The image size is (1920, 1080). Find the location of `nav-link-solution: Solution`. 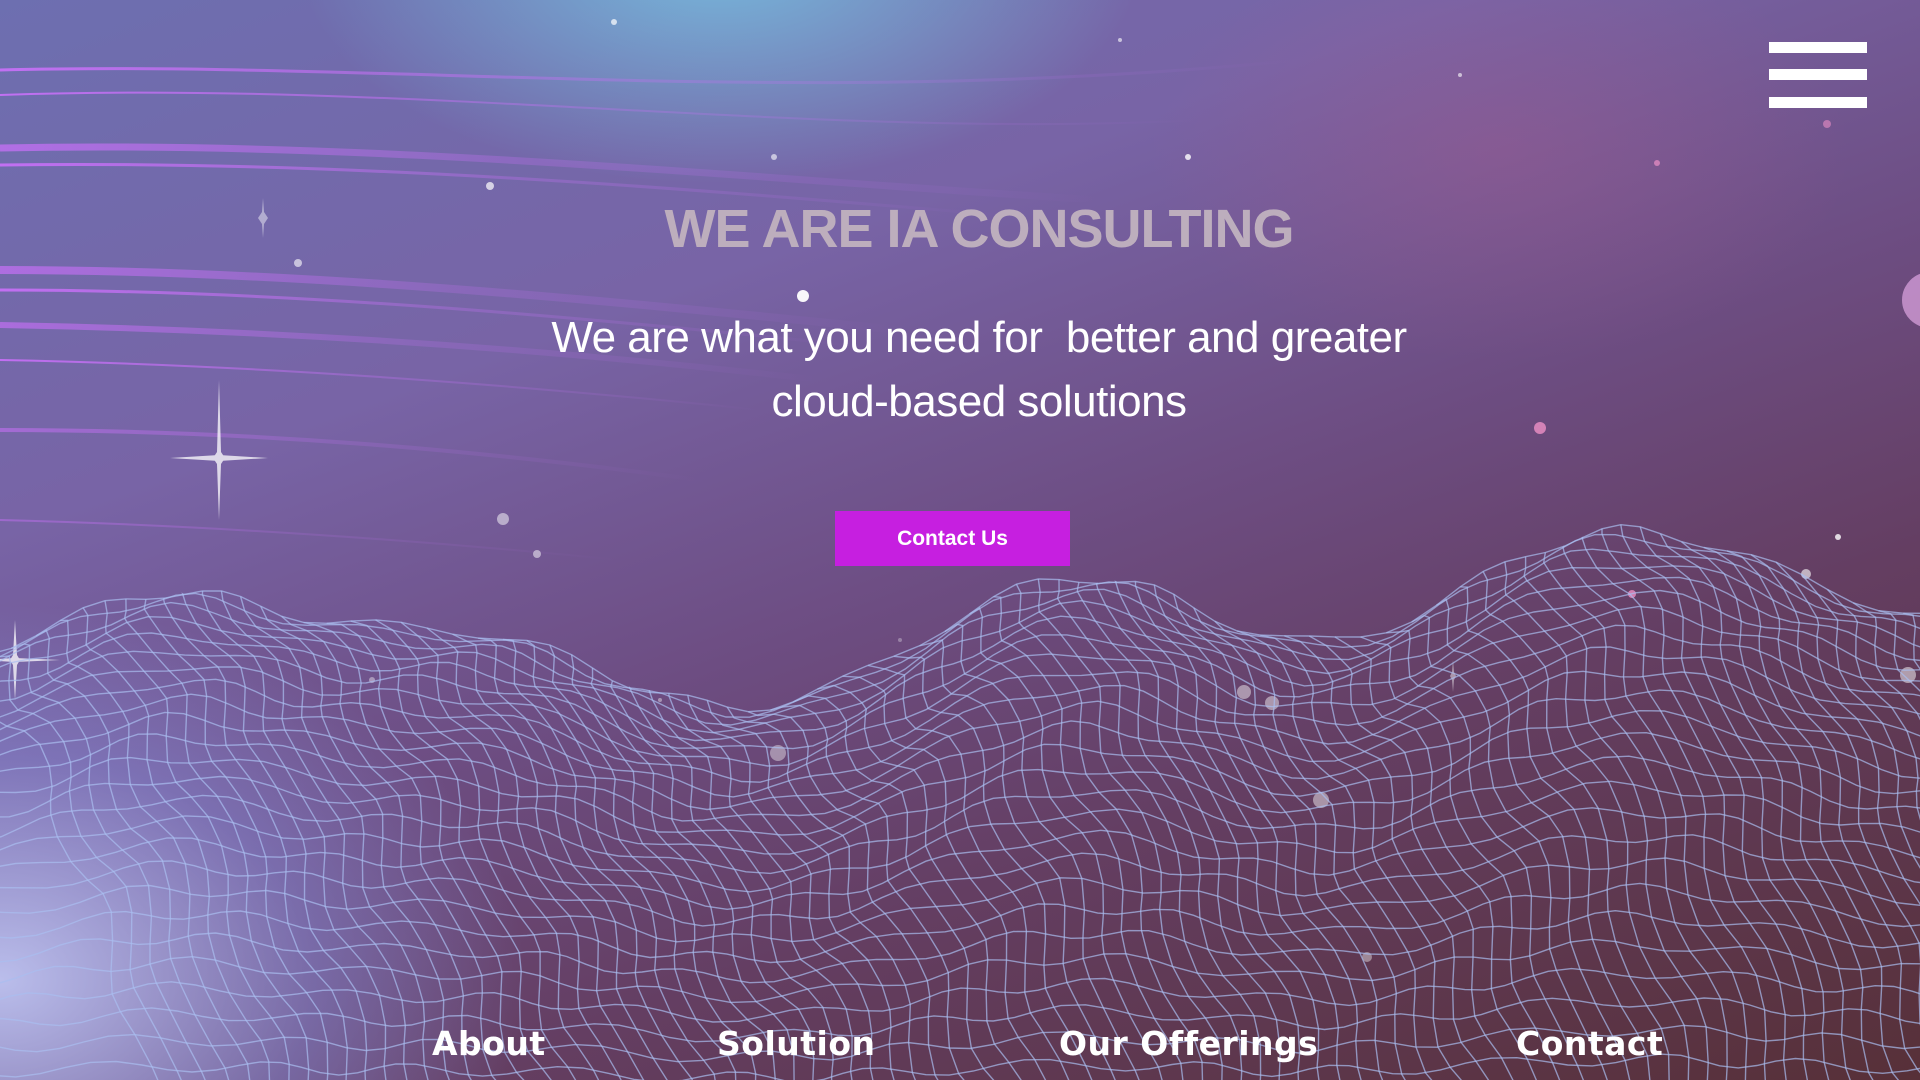

nav-link-solution: Solution is located at coordinates (796, 1043).